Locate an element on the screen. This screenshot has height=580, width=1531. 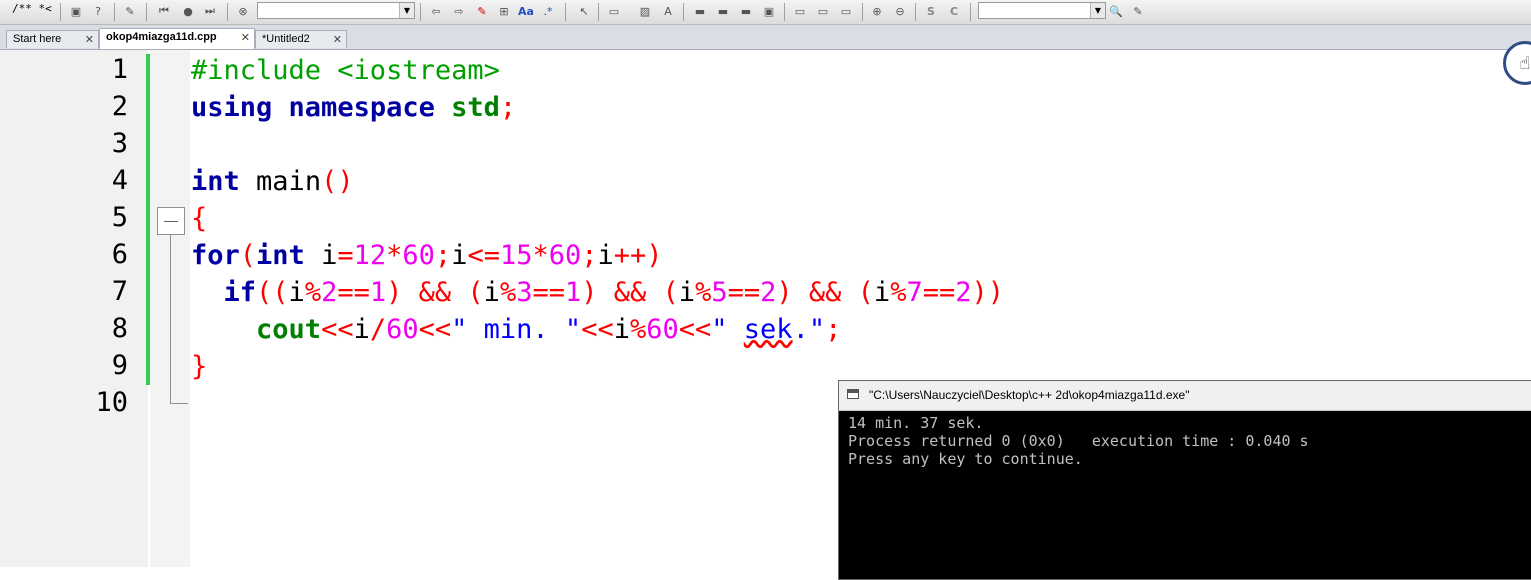
layout2-icon: ▬ is located at coordinates (723, 11).